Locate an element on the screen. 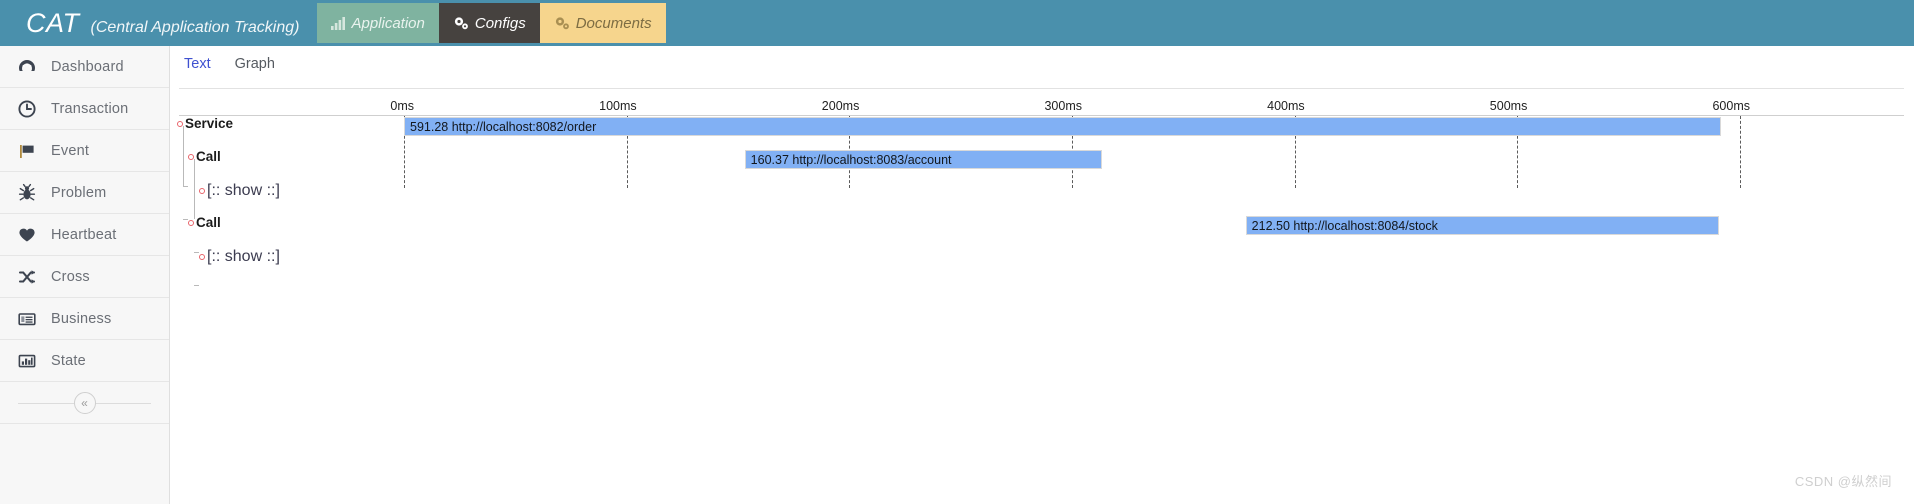 The width and height of the screenshot is (1914, 504). nav-tab-documents-label: Documents is located at coordinates (613, 23).